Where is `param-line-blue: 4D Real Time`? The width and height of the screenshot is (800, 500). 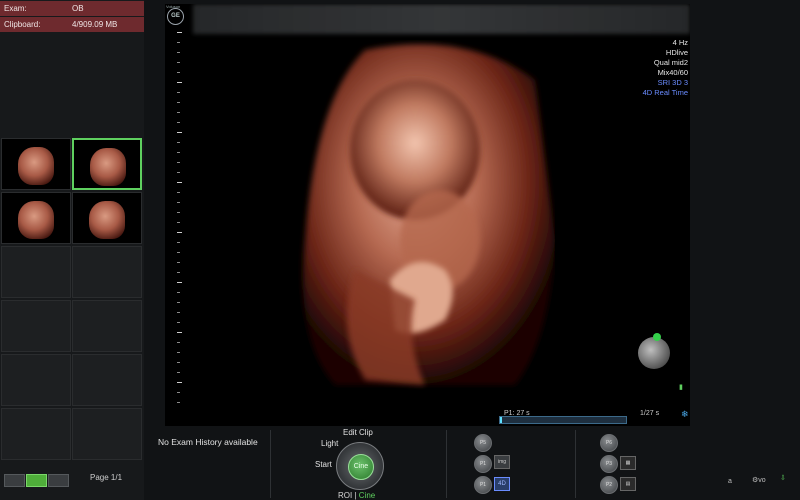
param-line-blue: 4D Real Time is located at coordinates (665, 92).